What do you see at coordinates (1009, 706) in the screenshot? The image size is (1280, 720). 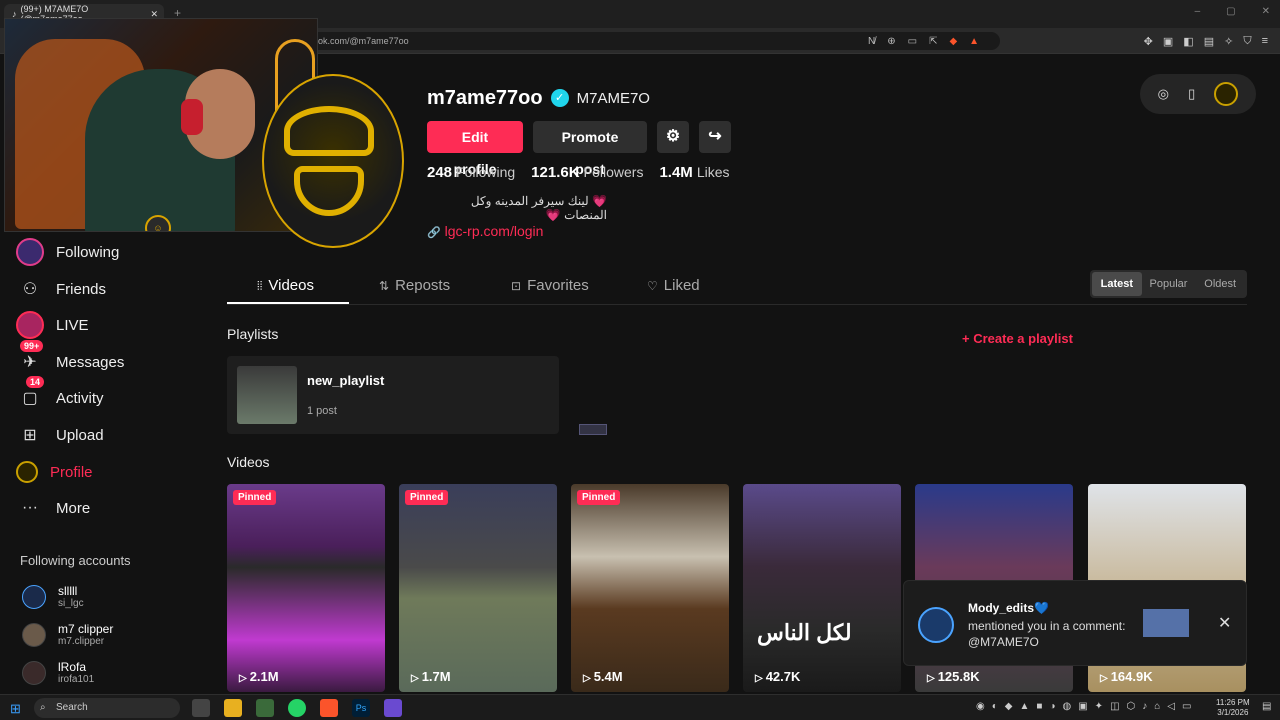 I see `tray-icon: ◆` at bounding box center [1009, 706].